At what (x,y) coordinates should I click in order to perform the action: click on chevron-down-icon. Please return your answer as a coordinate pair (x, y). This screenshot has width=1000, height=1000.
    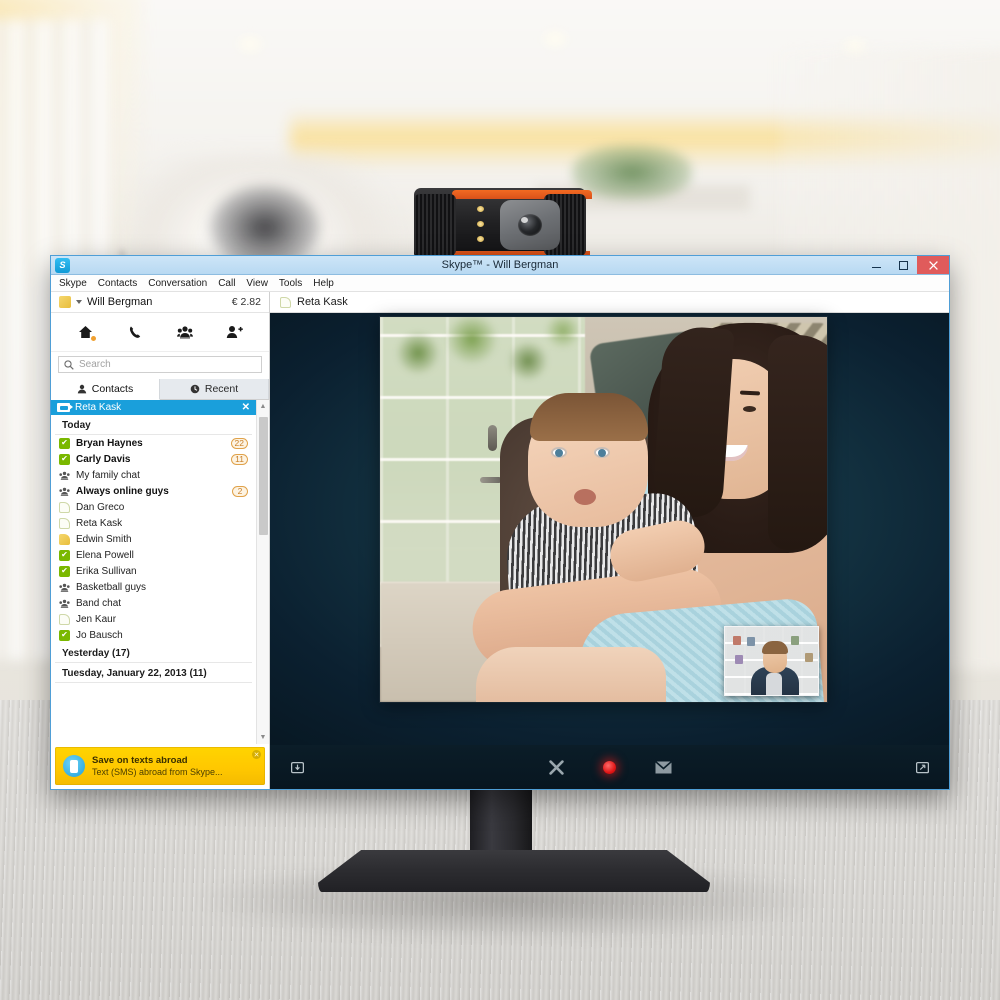
    Looking at the image, I should click on (79, 302).